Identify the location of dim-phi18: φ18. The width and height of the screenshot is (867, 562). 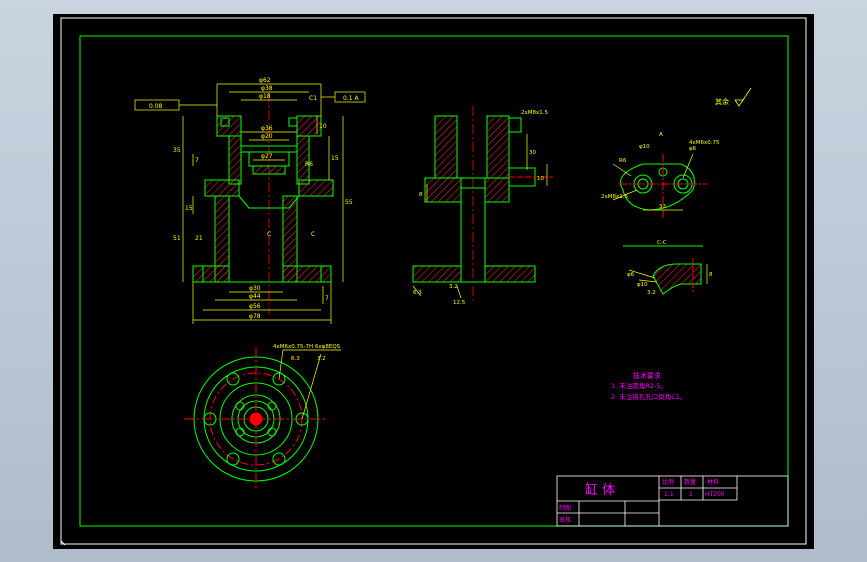
(265, 96).